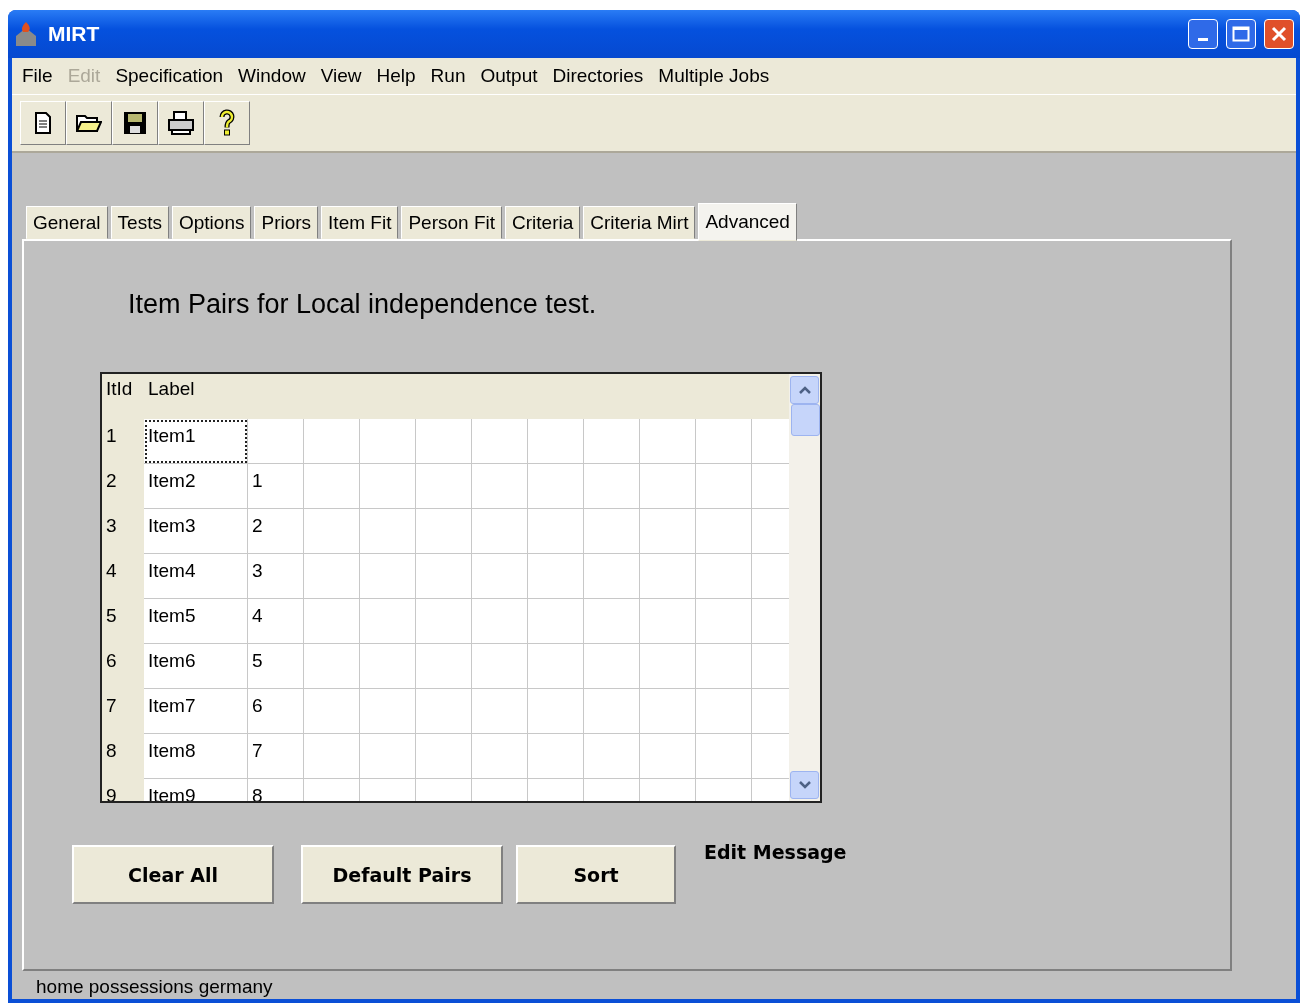 The height and width of the screenshot is (1003, 1302). What do you see at coordinates (139, 222) in the screenshot?
I see `tab: Tests` at bounding box center [139, 222].